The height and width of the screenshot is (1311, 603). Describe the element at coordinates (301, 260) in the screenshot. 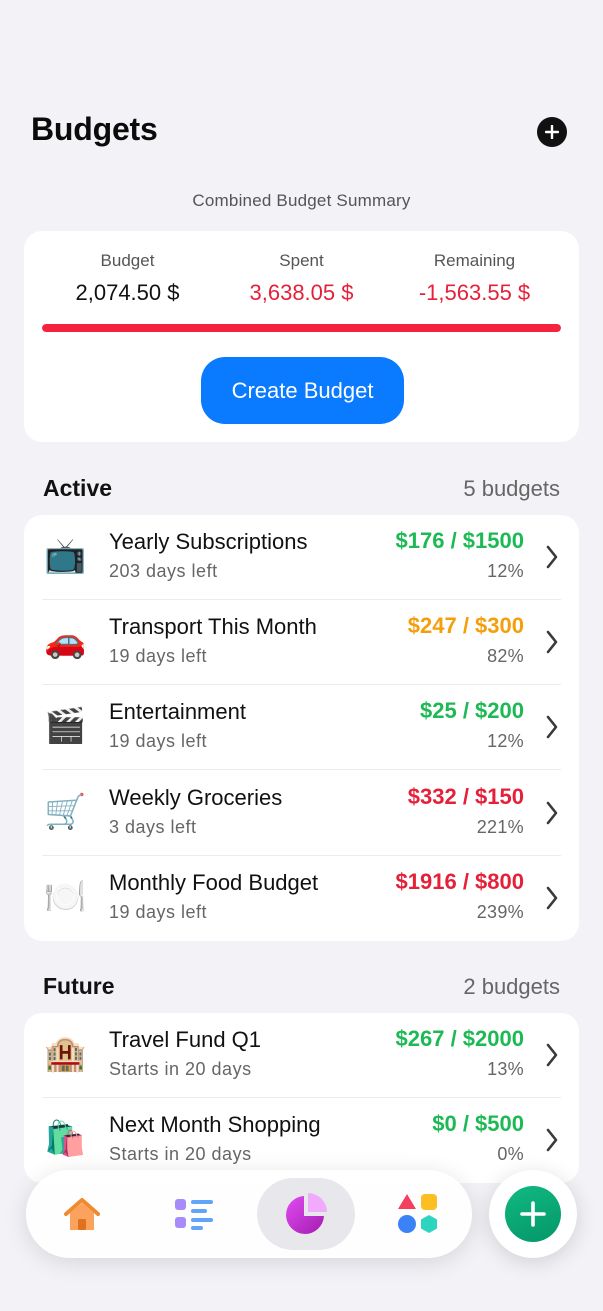

I see `spent-label: Spent` at that location.